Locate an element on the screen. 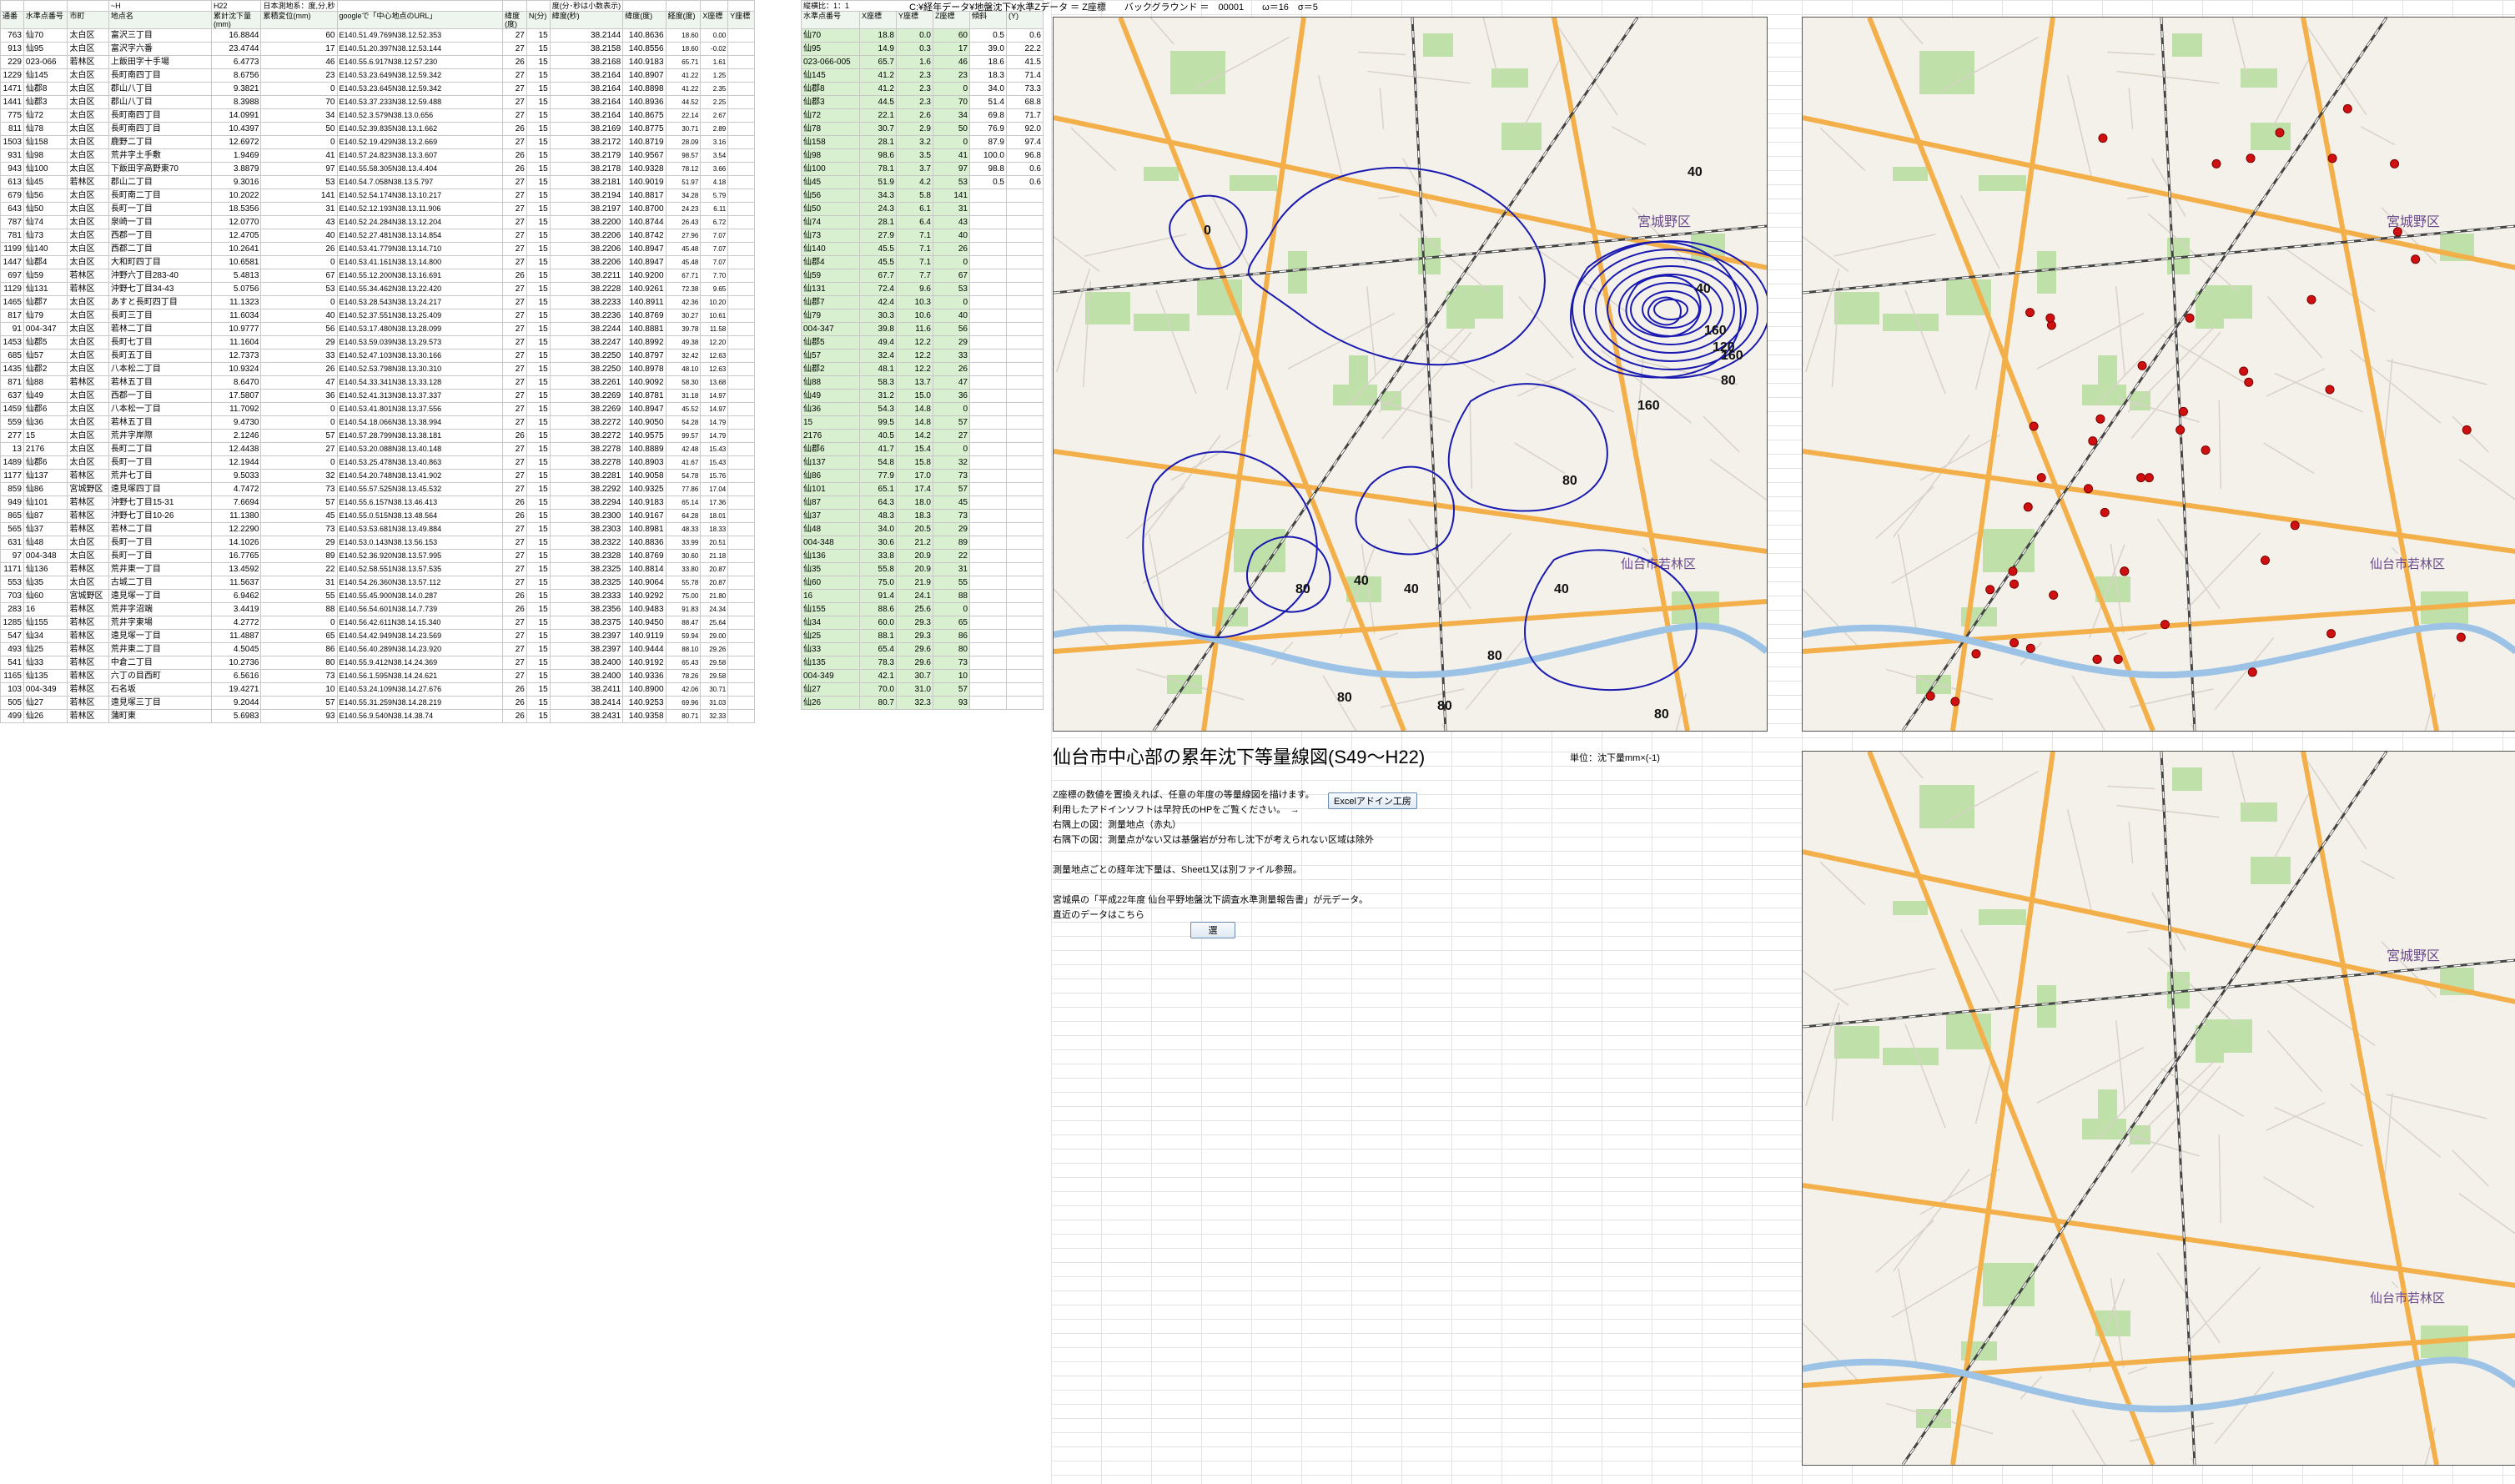 The height and width of the screenshot is (1484, 2515). table-cell: 長町南四丁目 is located at coordinates (160, 76).